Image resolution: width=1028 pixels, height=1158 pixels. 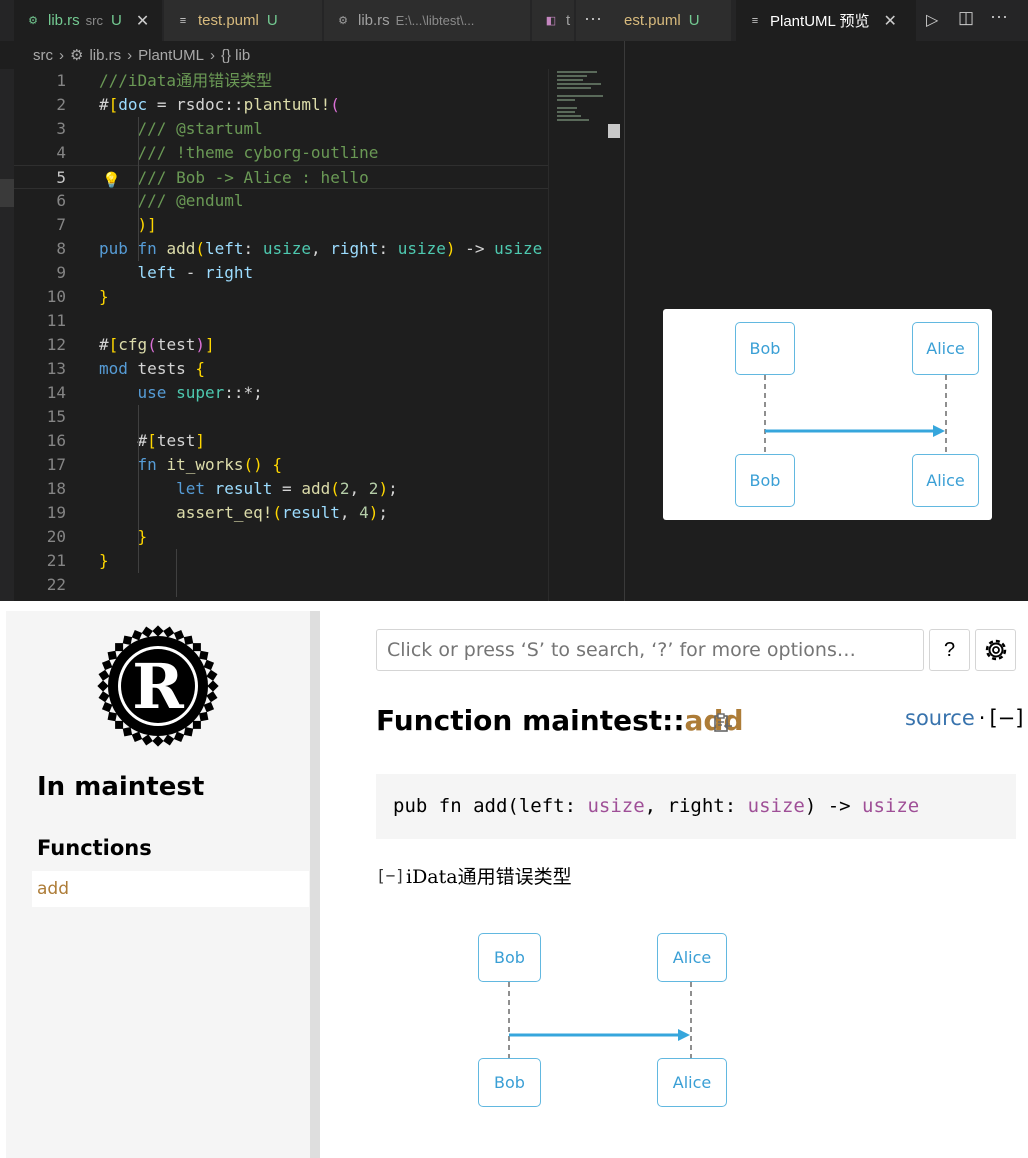 I want to click on code-text: }, so click(x=142, y=536).